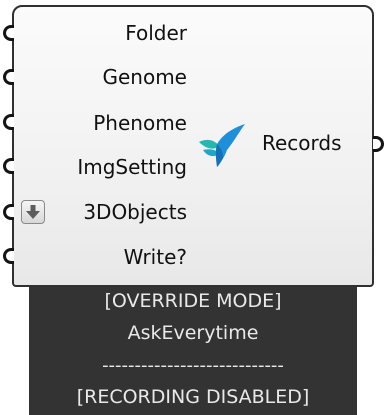 This screenshot has height=415, width=385. What do you see at coordinates (193, 397) in the screenshot?
I see `recording-status: [RECORDING DISABLED]` at bounding box center [193, 397].